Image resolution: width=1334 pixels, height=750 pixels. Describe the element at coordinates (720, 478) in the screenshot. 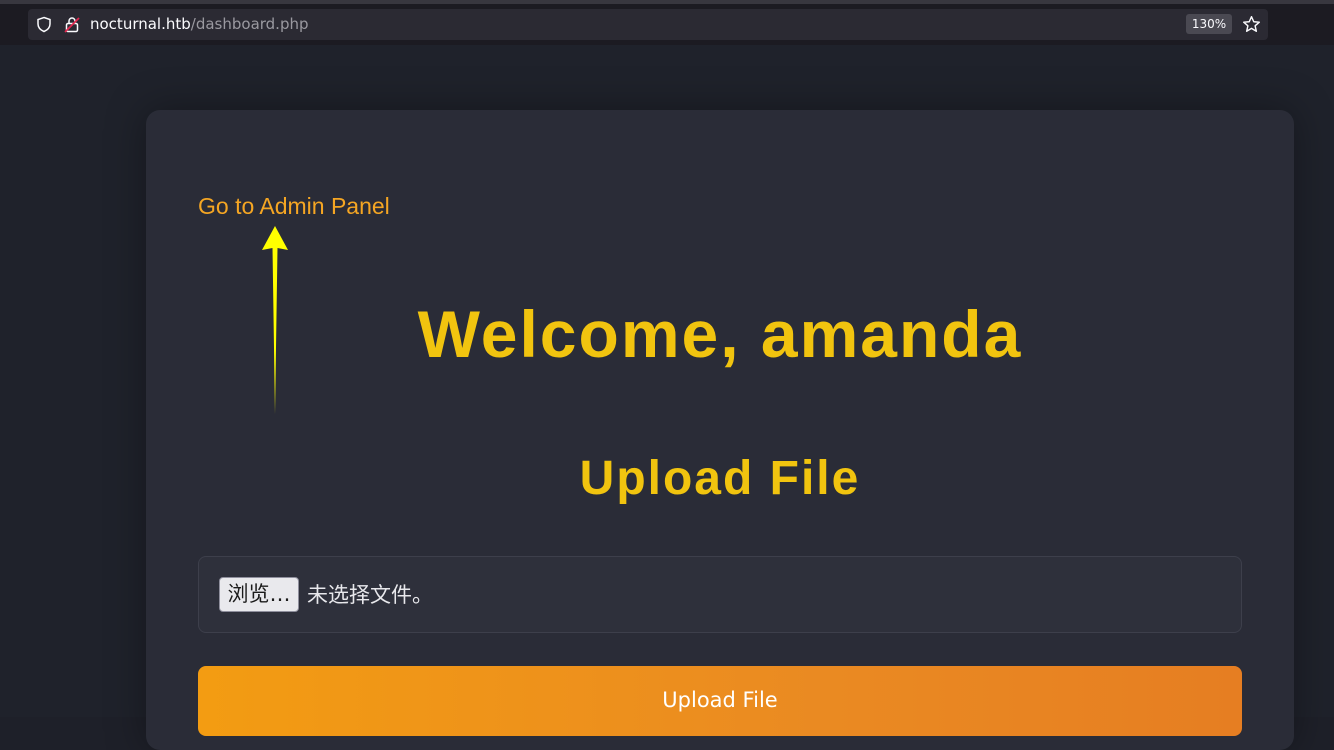

I see `upload-heading: Upload File` at that location.